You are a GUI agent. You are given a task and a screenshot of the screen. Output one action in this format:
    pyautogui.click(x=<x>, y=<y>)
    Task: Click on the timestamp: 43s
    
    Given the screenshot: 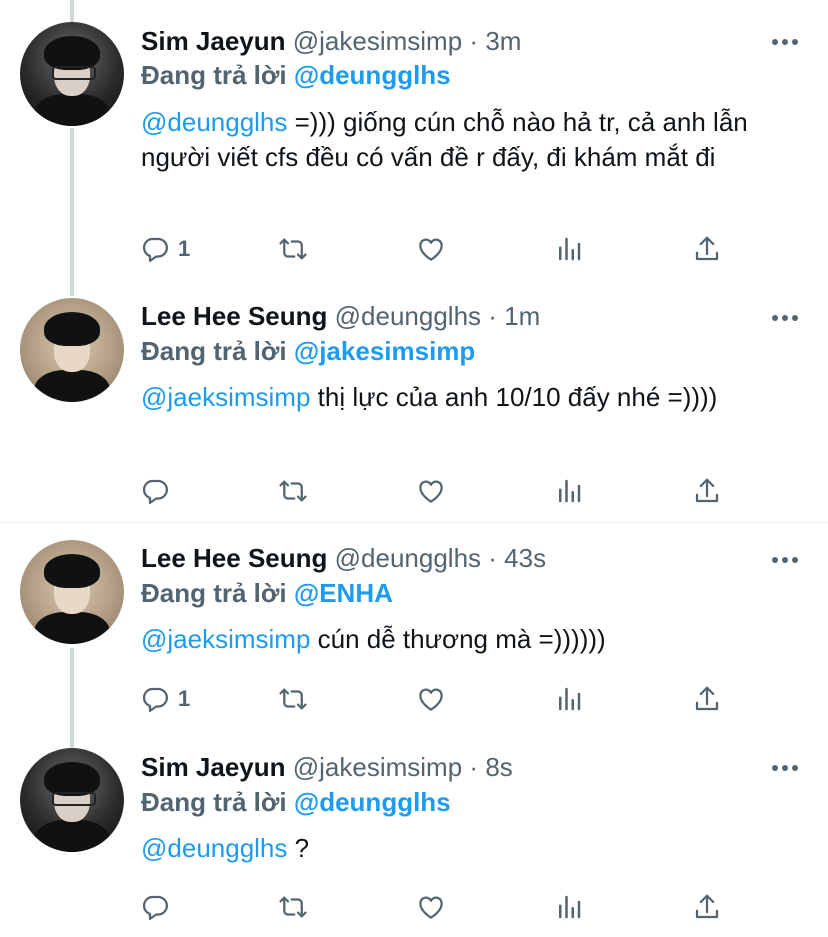 What is the action you would take?
    pyautogui.click(x=525, y=558)
    